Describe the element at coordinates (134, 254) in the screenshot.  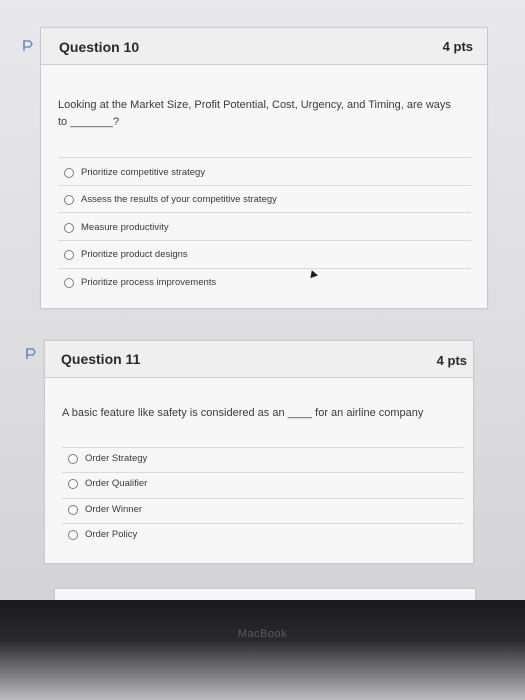
I see `option-label: Prioritize product designs` at that location.